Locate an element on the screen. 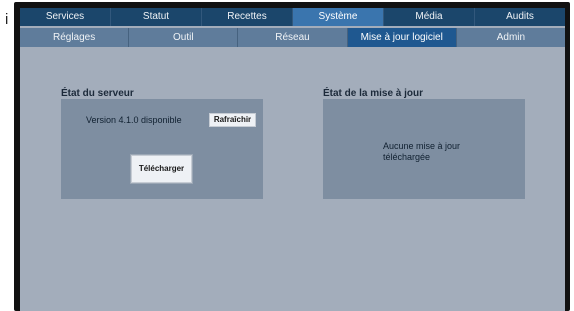  subtab-reseau: Réseau is located at coordinates (293, 37).